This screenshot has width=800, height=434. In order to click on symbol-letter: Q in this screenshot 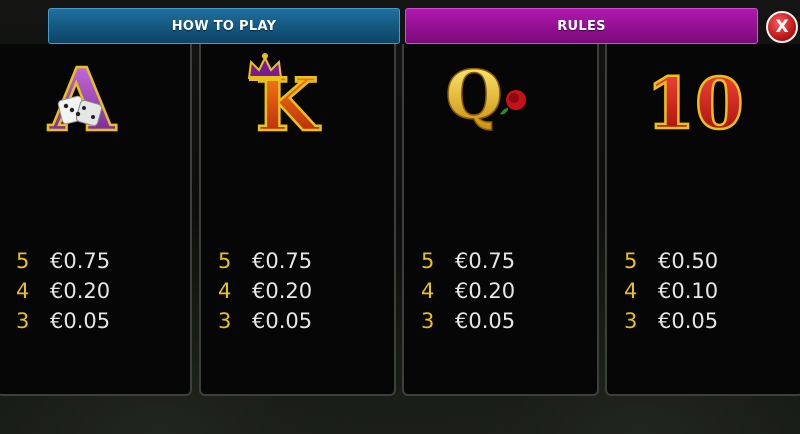, I will do `click(474, 95)`.